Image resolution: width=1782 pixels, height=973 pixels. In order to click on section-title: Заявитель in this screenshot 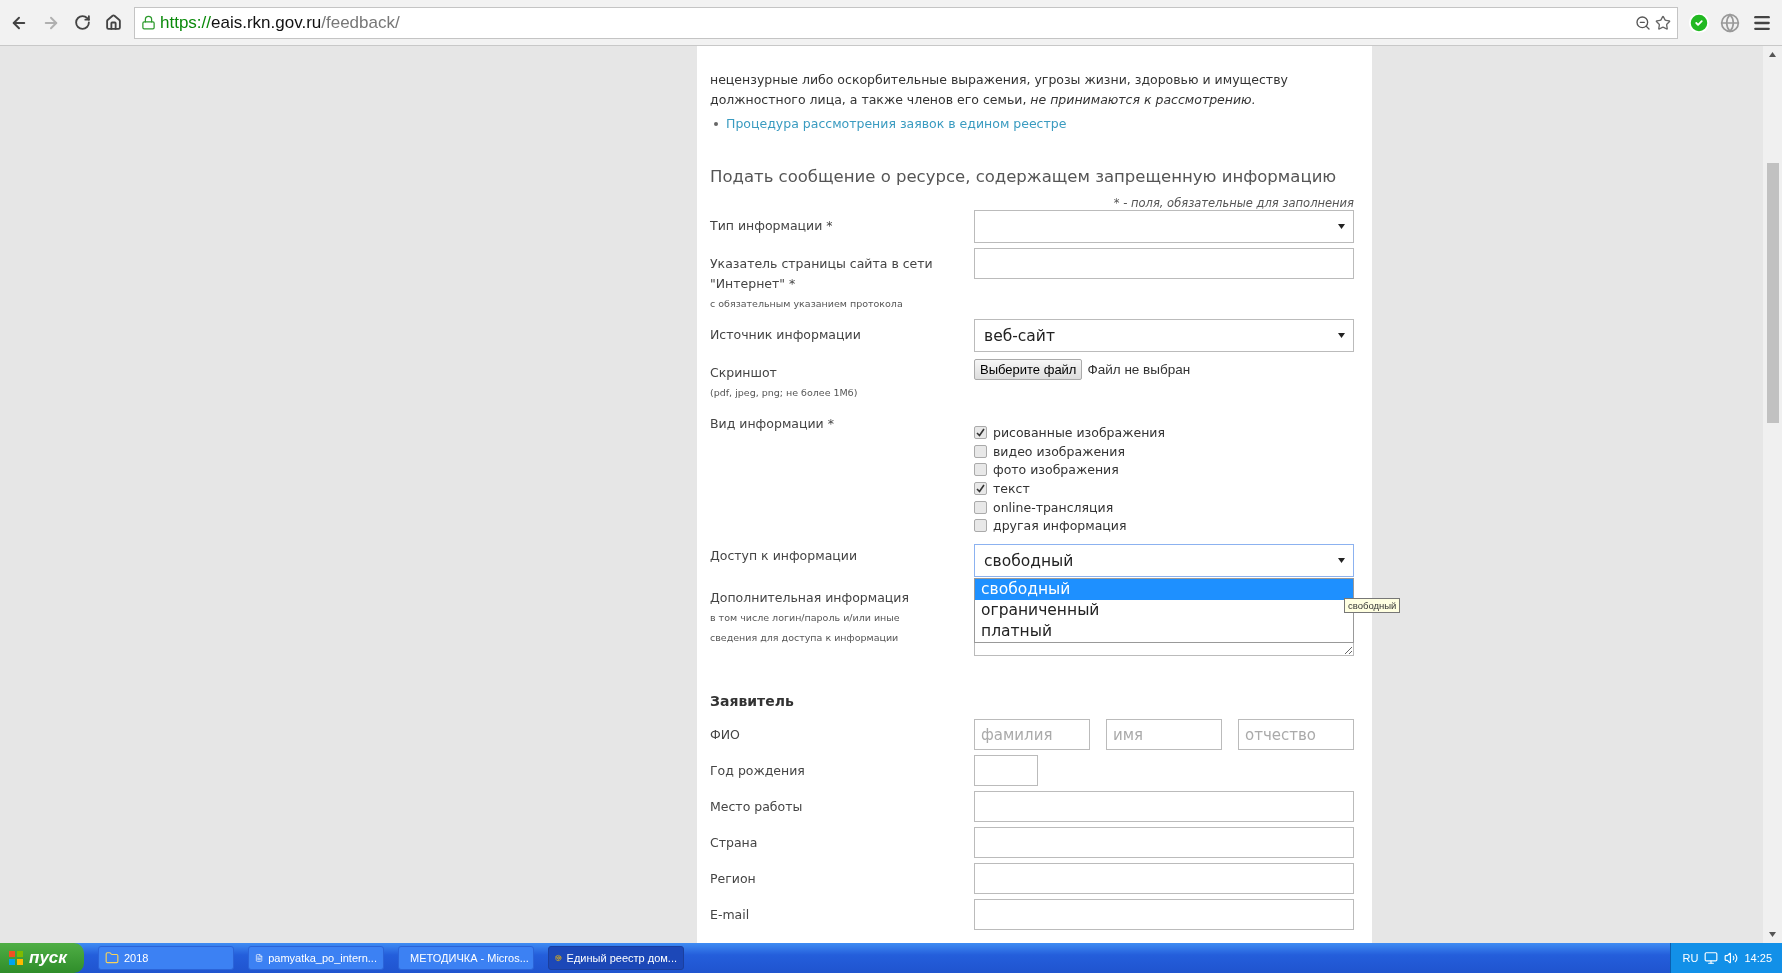, I will do `click(752, 701)`.